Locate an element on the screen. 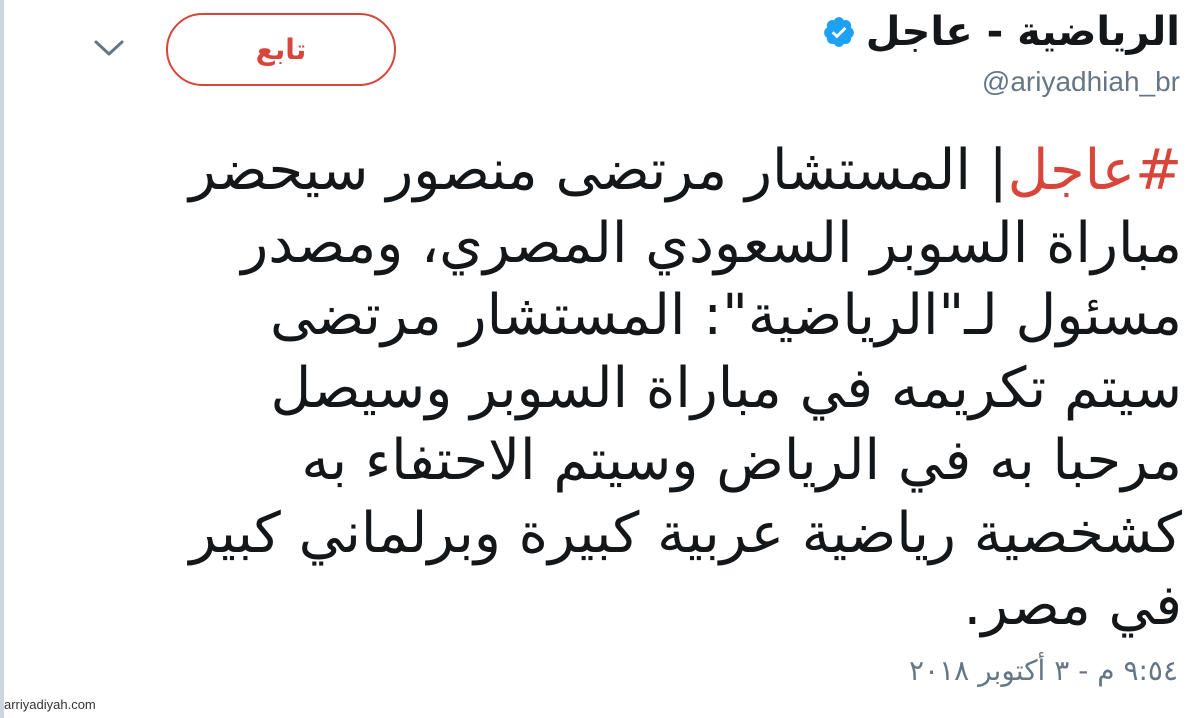 This screenshot has width=1200, height=718. tweet-line-text: | المستشار مرتضى منصور سيحضر is located at coordinates (598, 170).